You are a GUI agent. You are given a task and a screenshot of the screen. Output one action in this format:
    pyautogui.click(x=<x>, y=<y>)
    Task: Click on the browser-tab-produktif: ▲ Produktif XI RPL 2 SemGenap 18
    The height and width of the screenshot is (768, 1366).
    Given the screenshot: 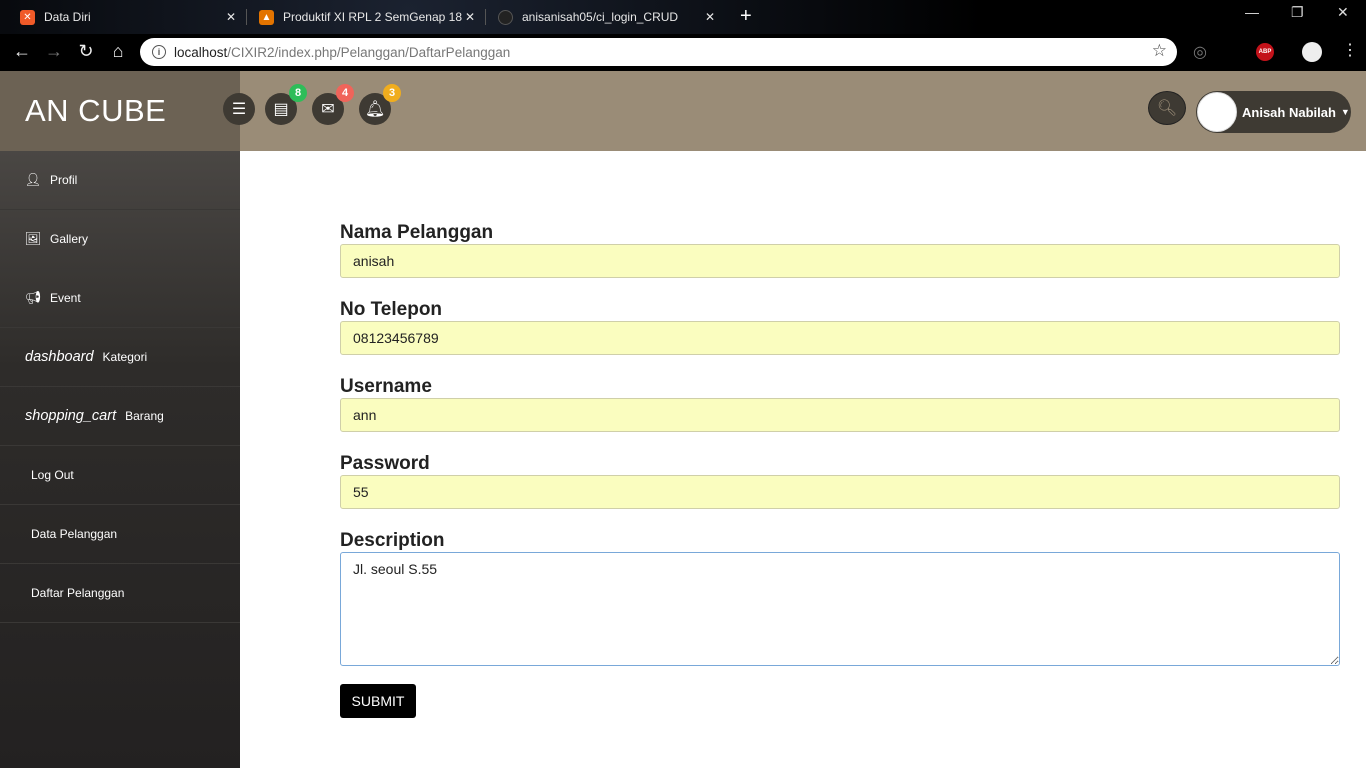 What is the action you would take?
    pyautogui.click(x=360, y=17)
    